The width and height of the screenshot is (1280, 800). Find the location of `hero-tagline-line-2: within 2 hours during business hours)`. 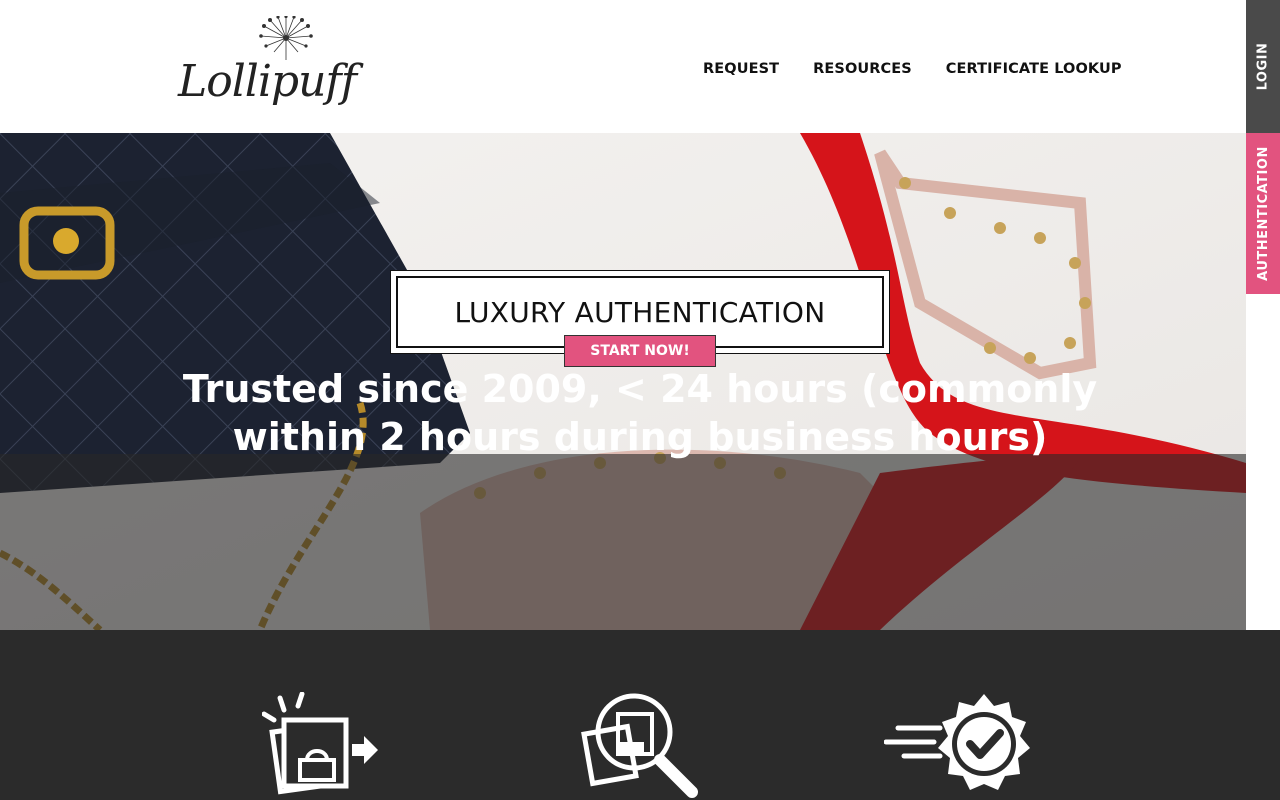

hero-tagline-line-2: within 2 hours during business hours) is located at coordinates (640, 437).